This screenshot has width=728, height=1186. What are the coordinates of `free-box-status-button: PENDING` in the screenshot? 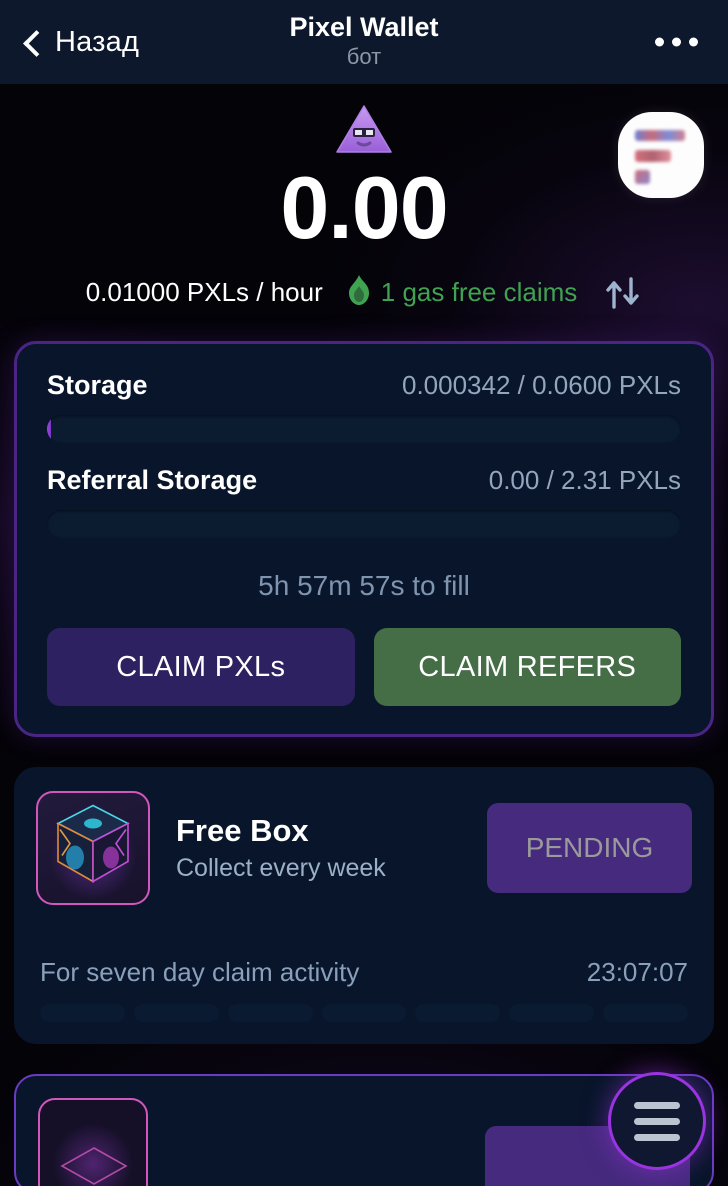 It's located at (589, 848).